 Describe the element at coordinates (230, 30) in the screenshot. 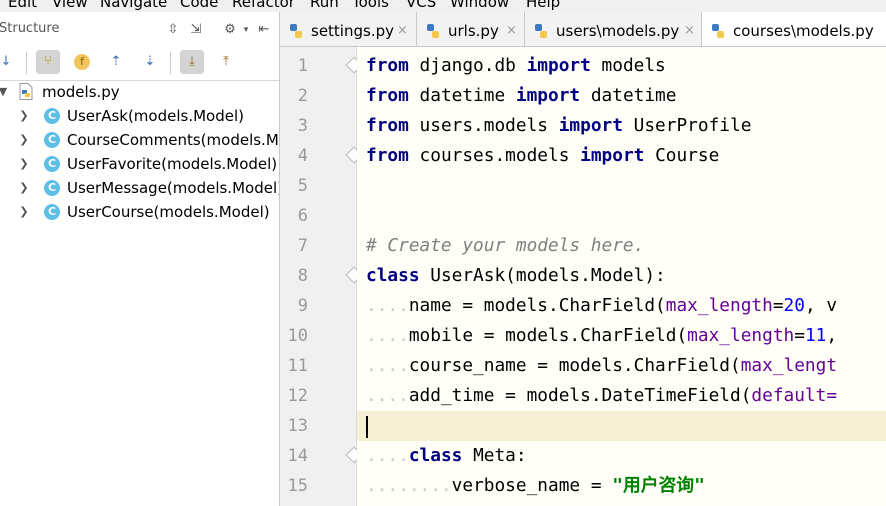

I see `gear-icon: ⚙` at that location.